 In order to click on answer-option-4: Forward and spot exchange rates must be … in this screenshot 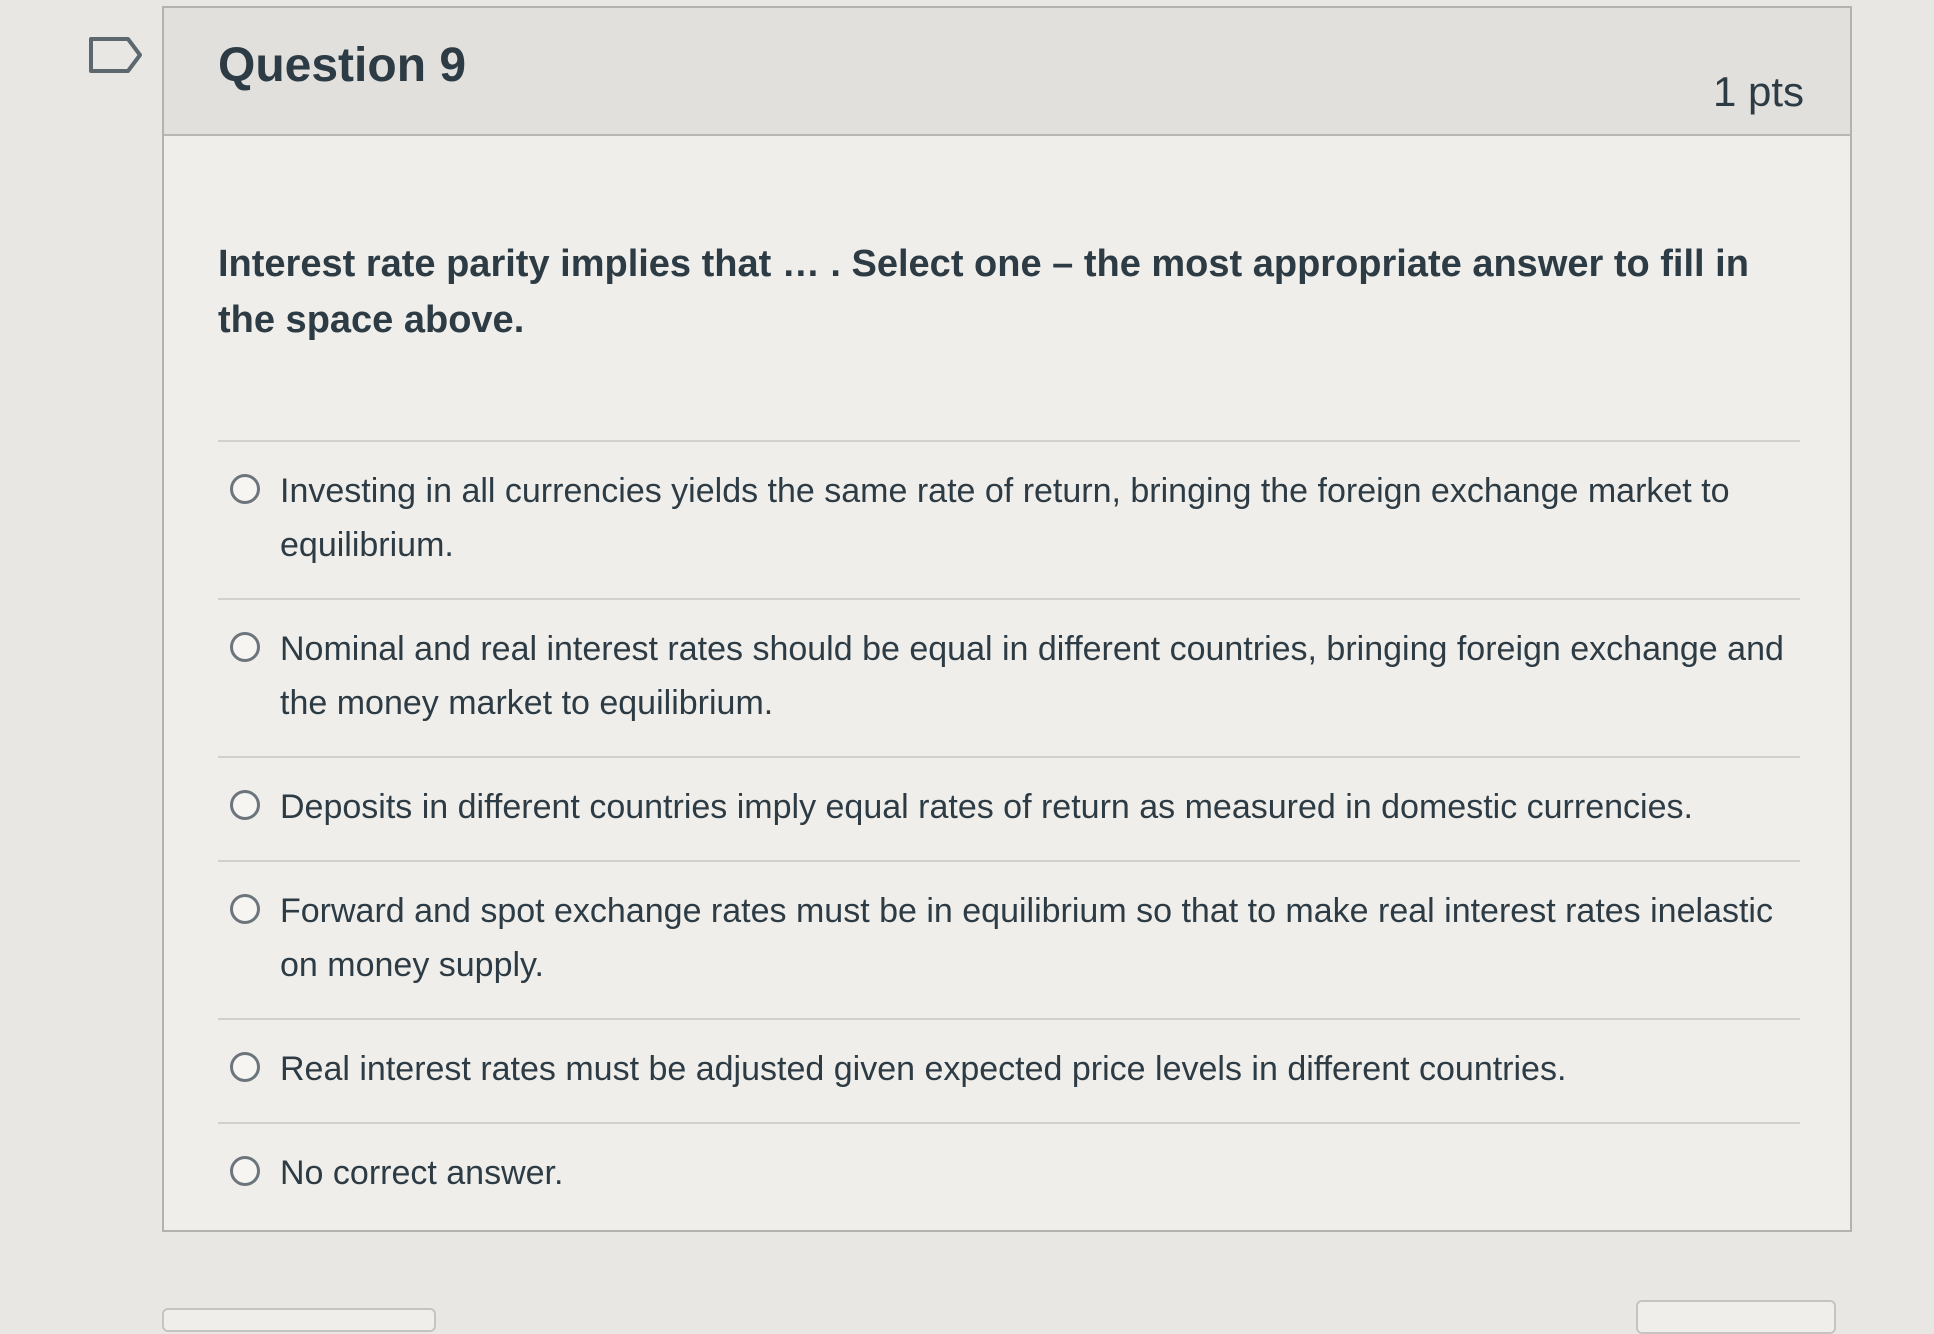, I will do `click(1009, 941)`.